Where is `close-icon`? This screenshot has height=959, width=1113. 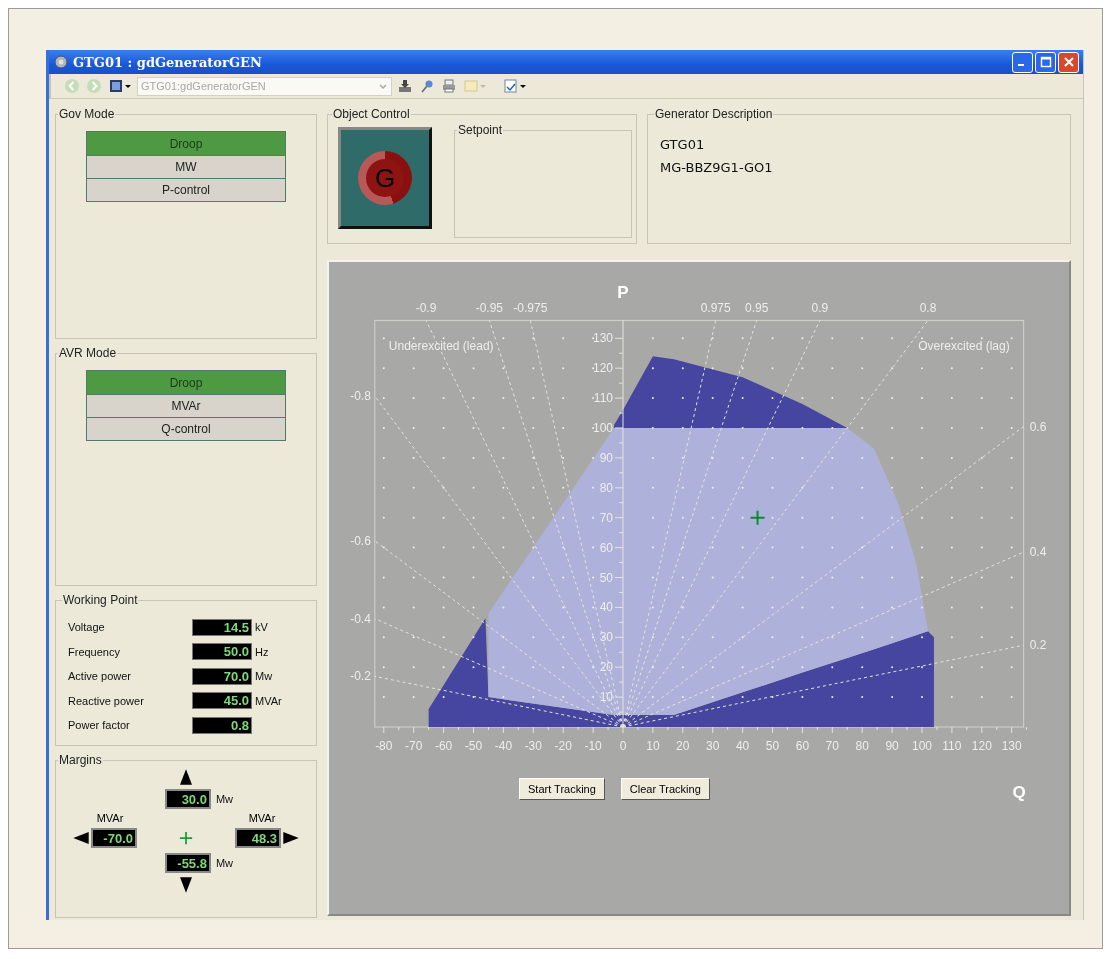 close-icon is located at coordinates (1068, 62).